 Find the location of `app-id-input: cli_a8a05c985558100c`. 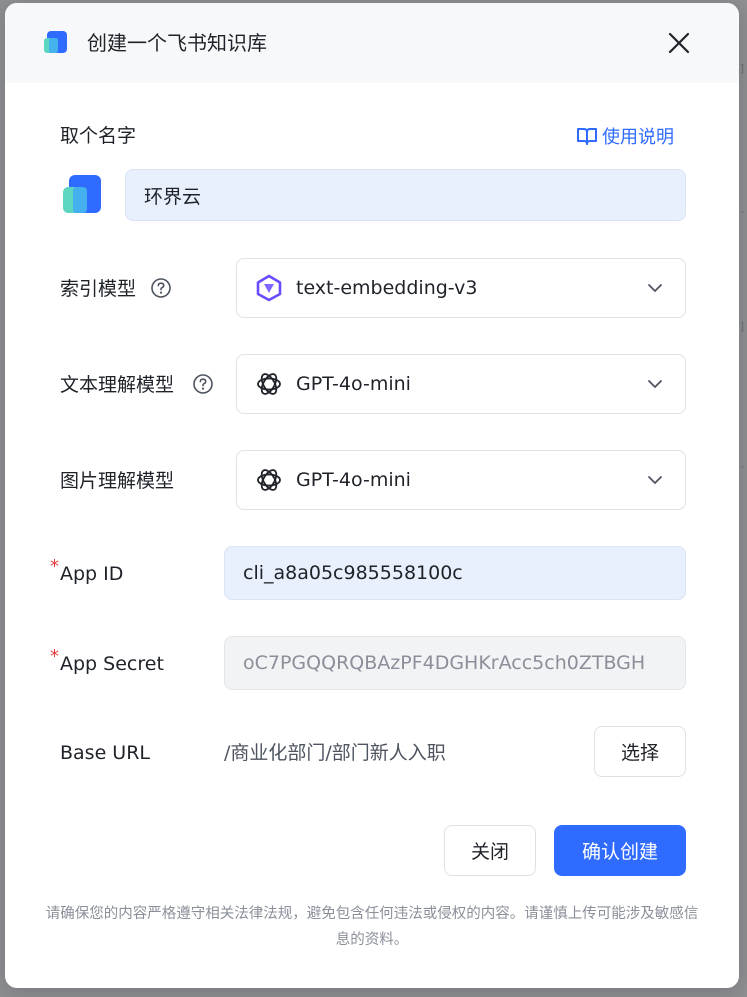

app-id-input: cli_a8a05c985558100c is located at coordinates (455, 573).